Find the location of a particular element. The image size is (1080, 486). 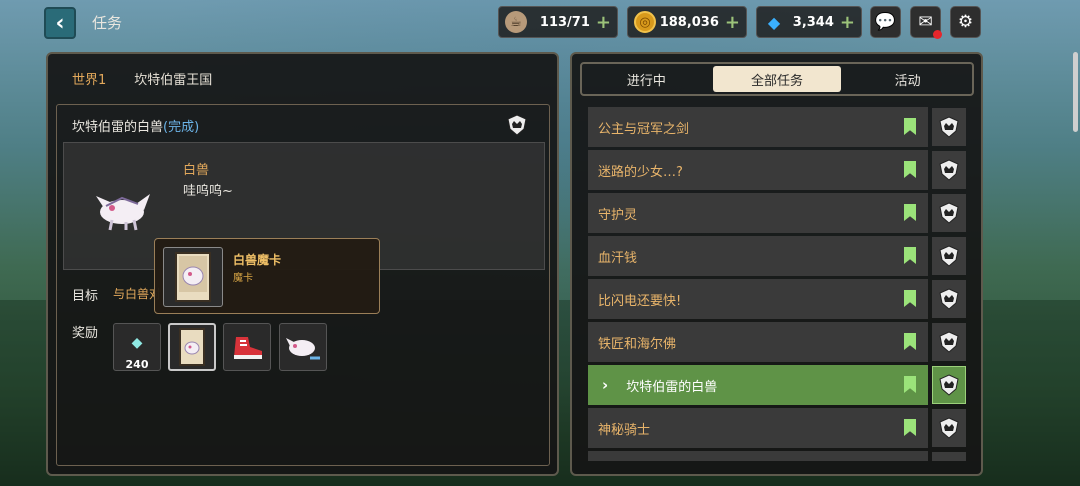

quest-name: 公主与冠军之剑 is located at coordinates (644, 129).